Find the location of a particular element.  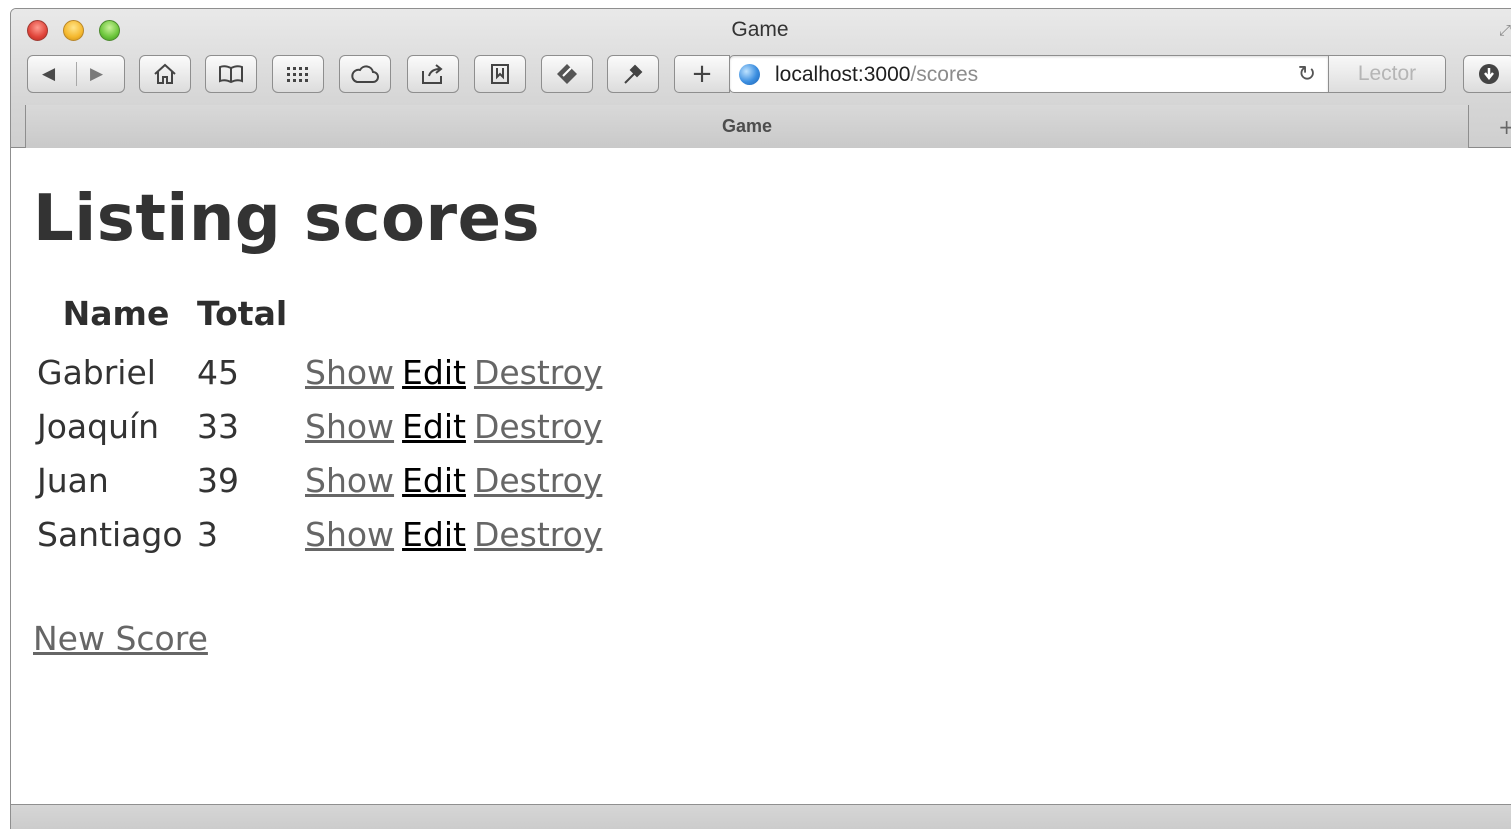

top-sites-button is located at coordinates (298, 74).